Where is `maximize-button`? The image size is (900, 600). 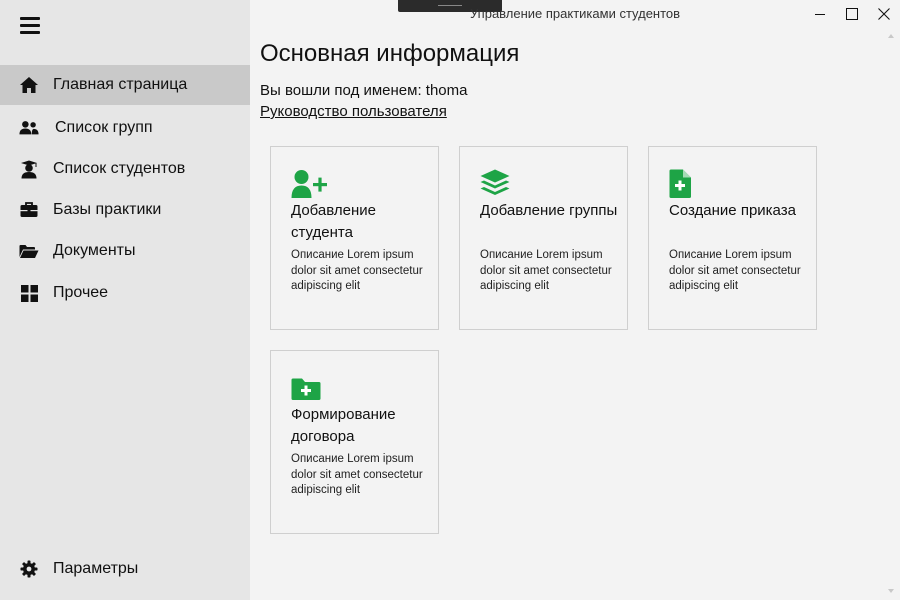
maximize-button is located at coordinates (852, 14).